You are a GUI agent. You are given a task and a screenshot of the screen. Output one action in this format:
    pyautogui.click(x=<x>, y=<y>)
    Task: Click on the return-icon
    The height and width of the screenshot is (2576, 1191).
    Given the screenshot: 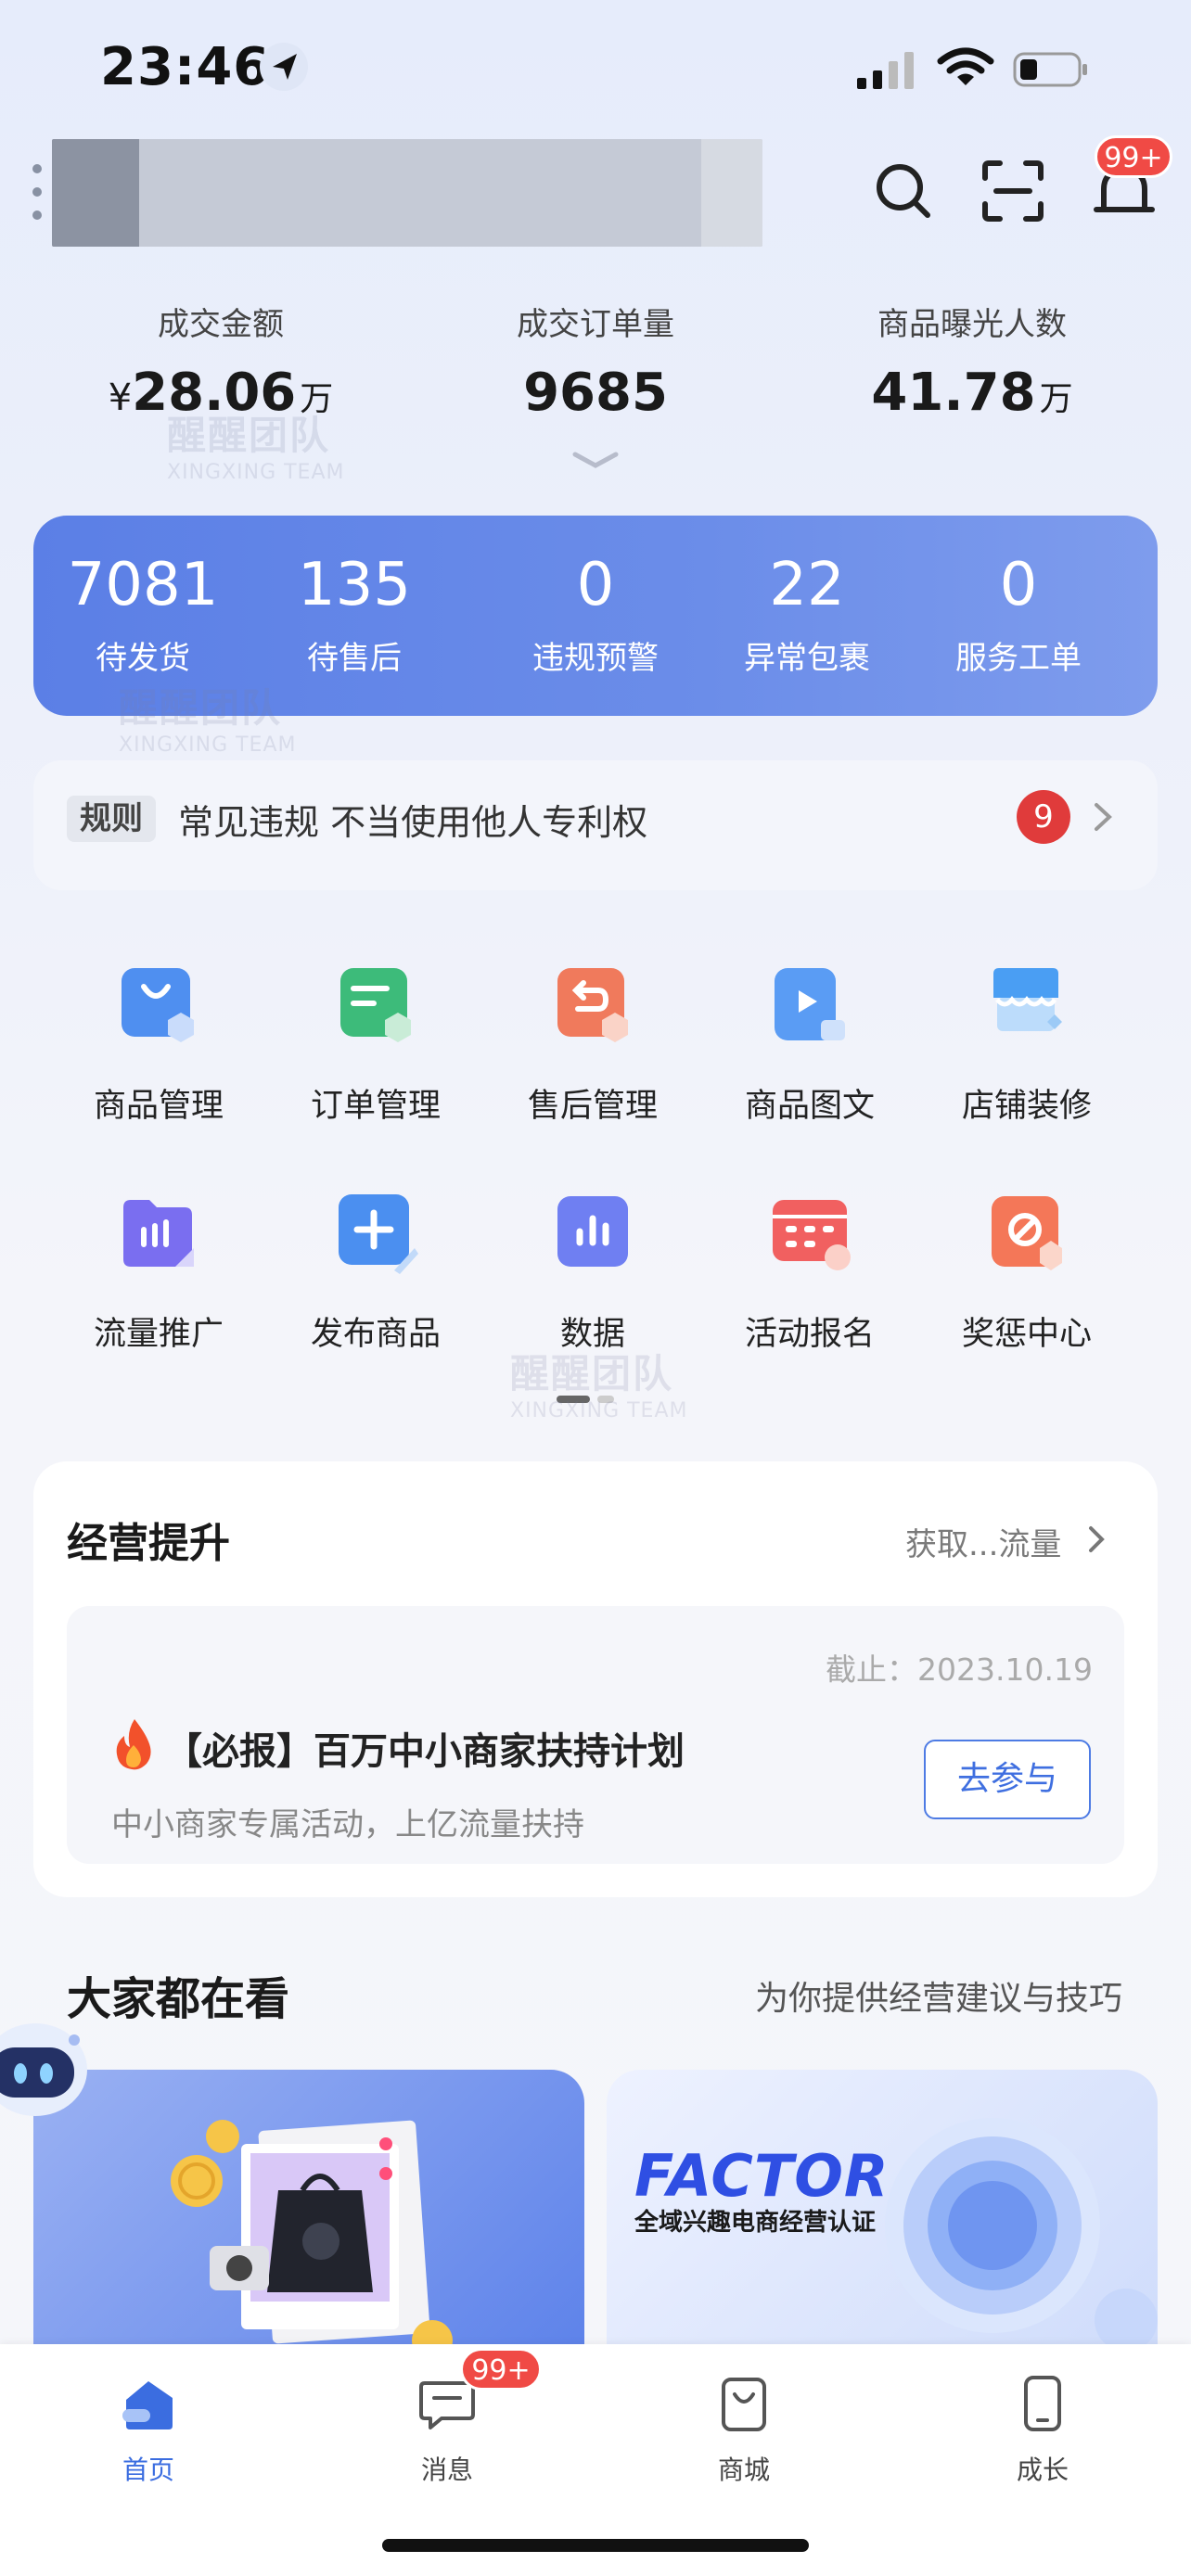 What is the action you would take?
    pyautogui.click(x=592, y=1004)
    